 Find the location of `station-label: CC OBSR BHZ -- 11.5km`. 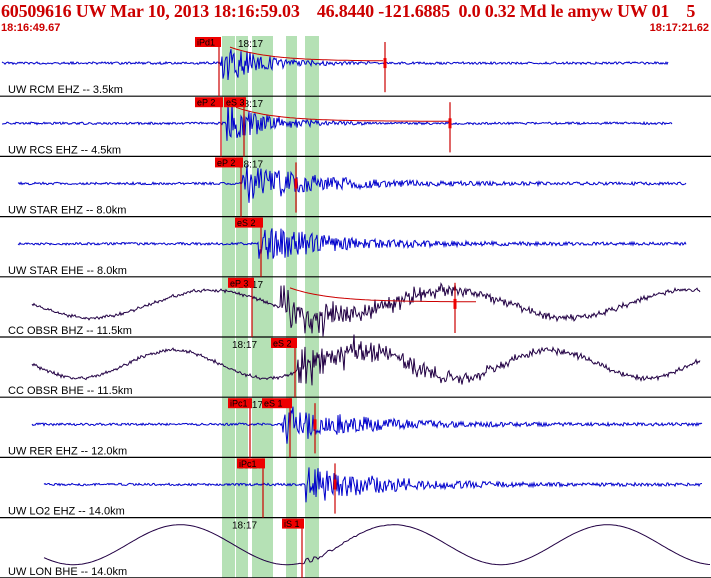

station-label: CC OBSR BHZ -- 11.5km is located at coordinates (70, 331).